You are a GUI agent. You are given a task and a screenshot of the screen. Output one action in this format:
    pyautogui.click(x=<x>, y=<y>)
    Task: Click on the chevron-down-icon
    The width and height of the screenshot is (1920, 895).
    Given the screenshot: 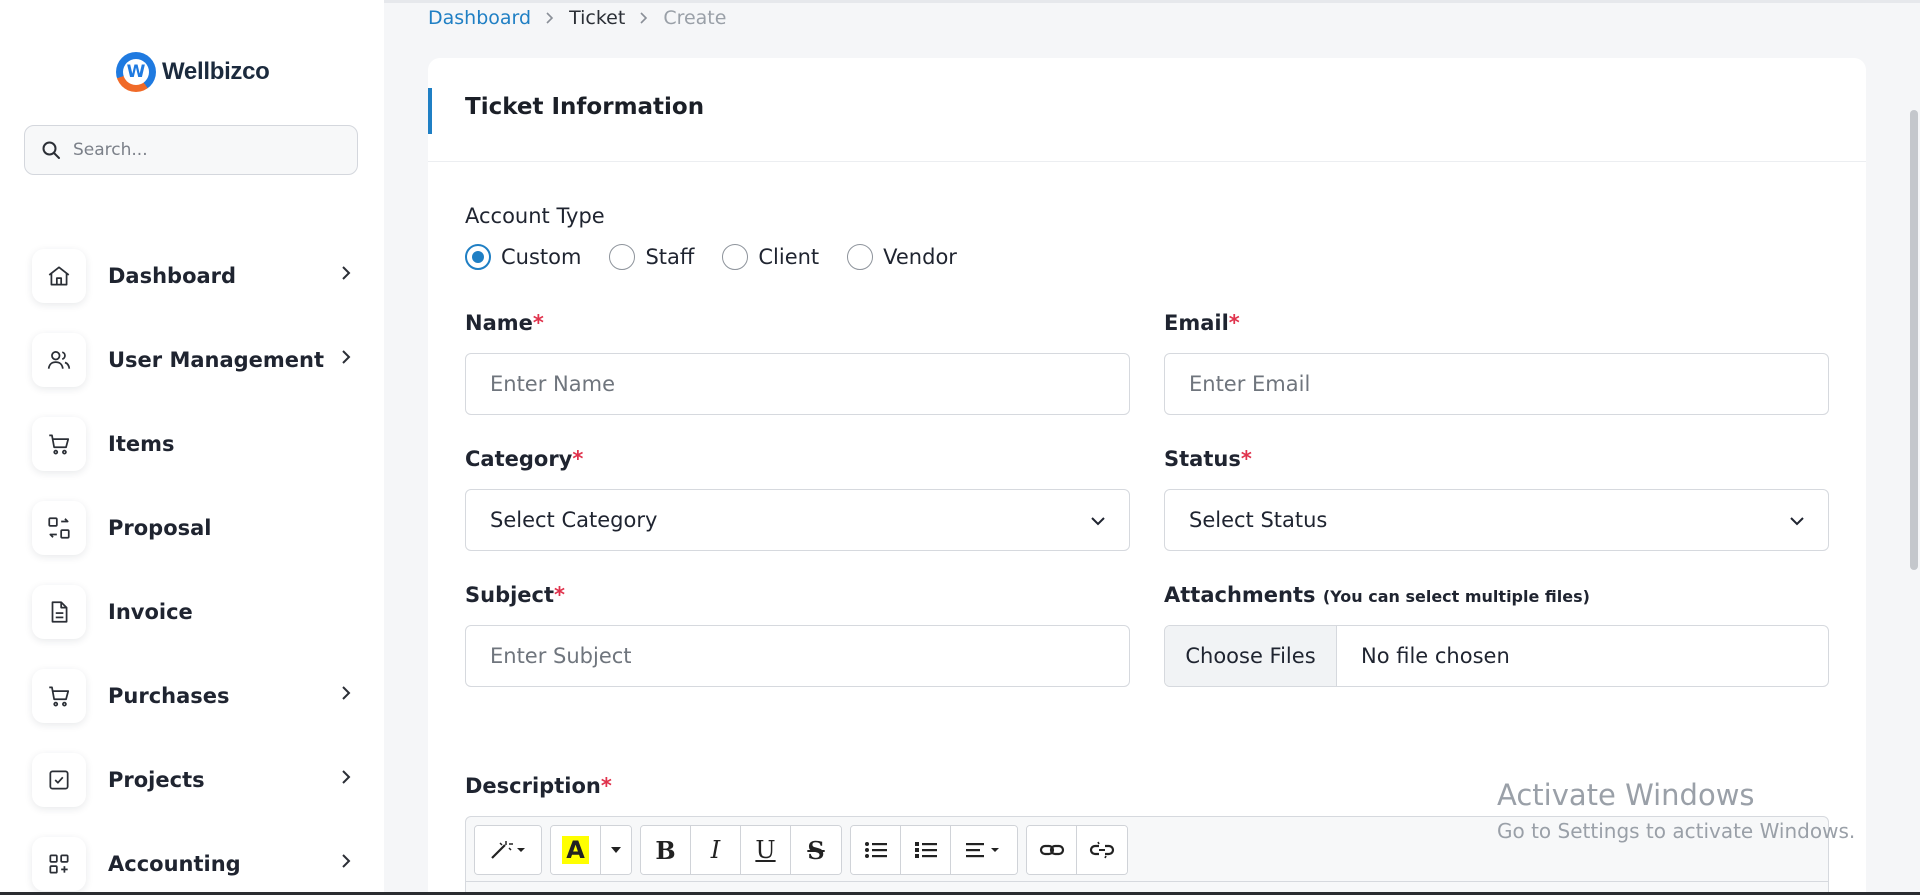 What is the action you would take?
    pyautogui.click(x=1797, y=521)
    